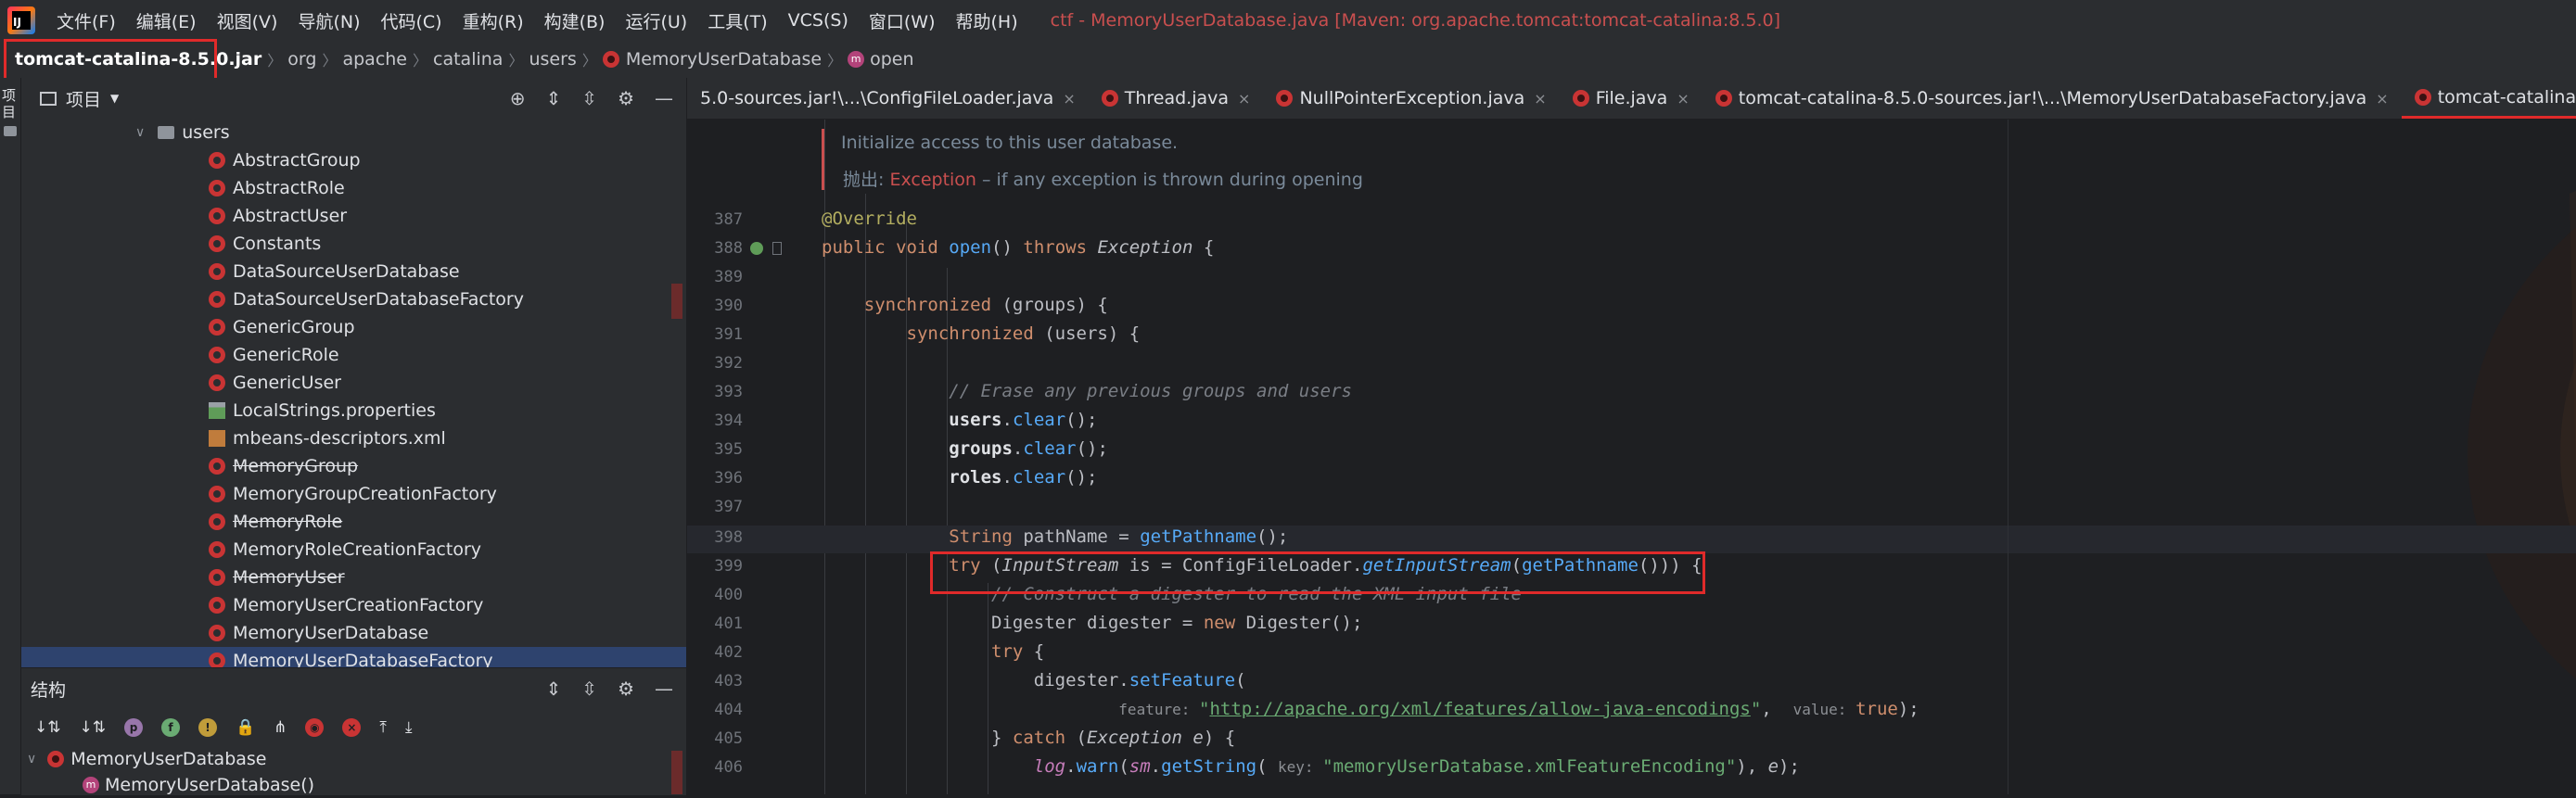 Image resolution: width=2576 pixels, height=798 pixels. Describe the element at coordinates (383, 728) in the screenshot. I see `autoscroll-to-source-icon: ⤒` at that location.